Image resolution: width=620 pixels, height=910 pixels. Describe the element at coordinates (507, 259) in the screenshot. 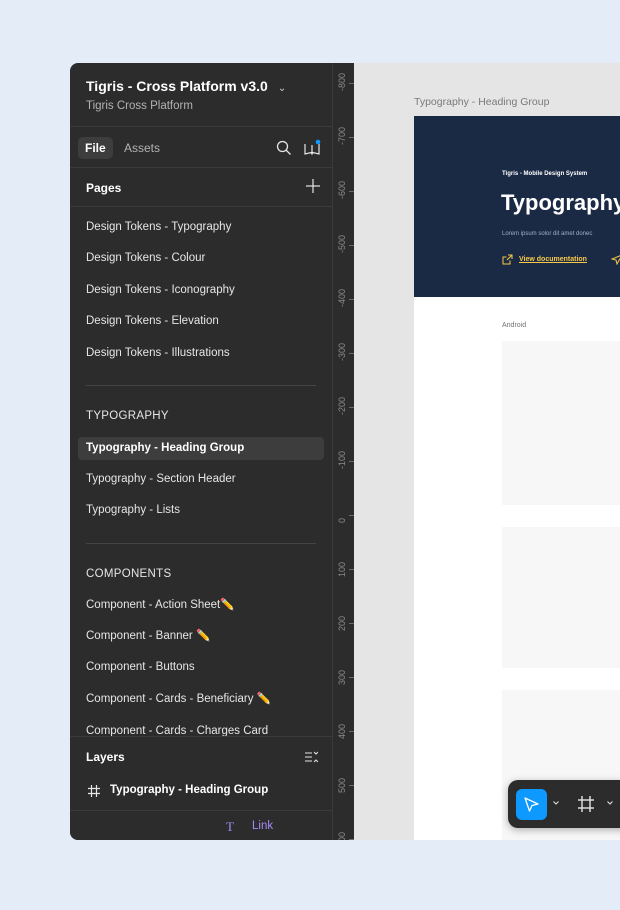

I see `external-link-icon` at that location.